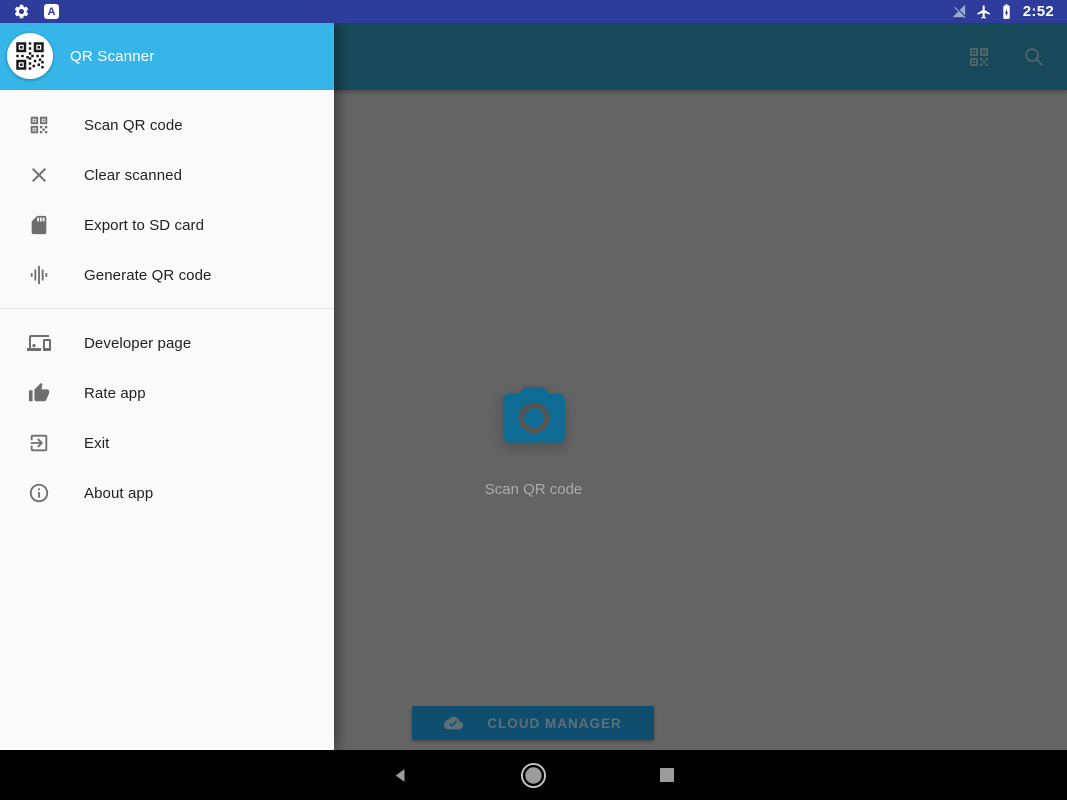  I want to click on drawer-item-about-app: About app, so click(167, 493).